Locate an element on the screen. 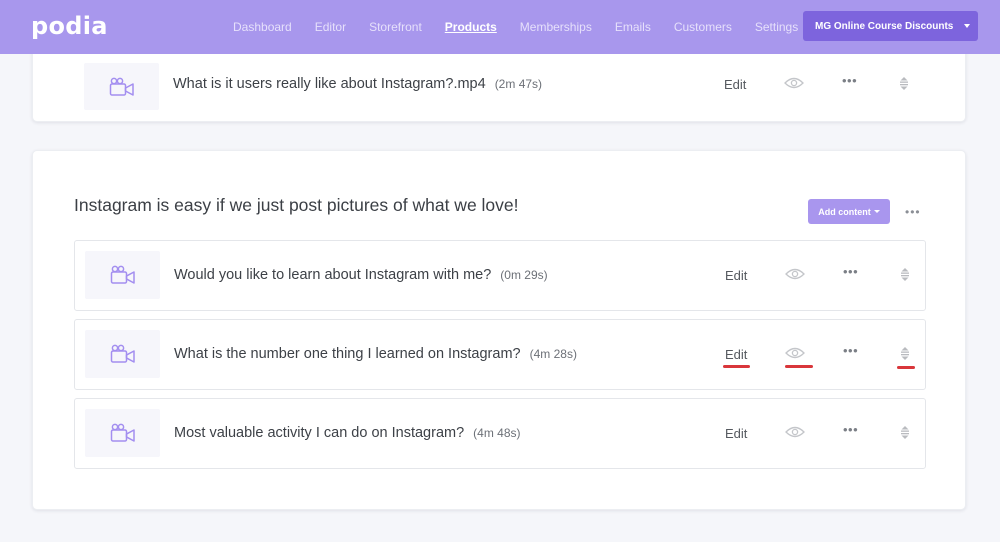 The height and width of the screenshot is (542, 1000). annotation-underline-edit is located at coordinates (736, 366).